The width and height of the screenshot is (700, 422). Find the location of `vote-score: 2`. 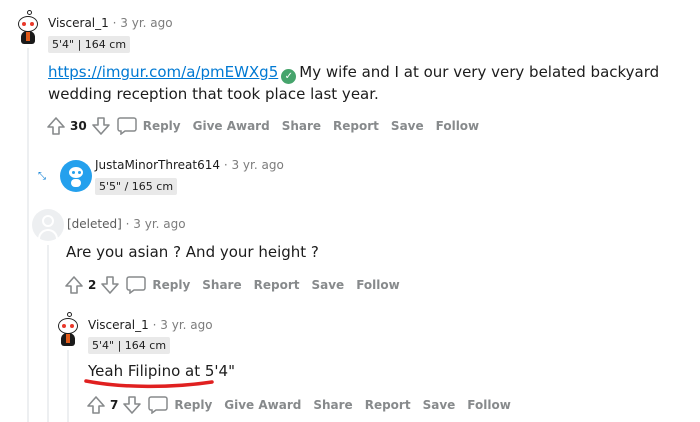

vote-score: 2 is located at coordinates (92, 285).